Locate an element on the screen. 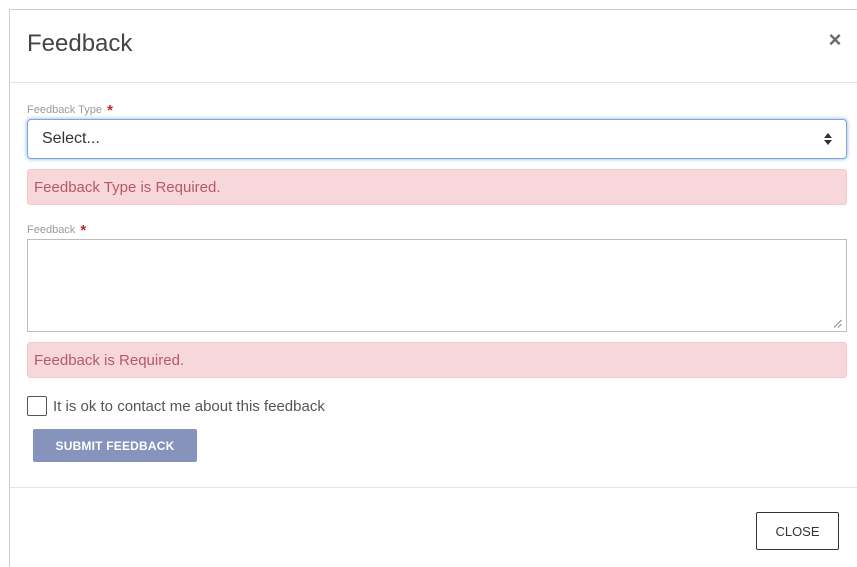 This screenshot has width=857, height=567. feedback-error: Feedback is Required. is located at coordinates (437, 360).